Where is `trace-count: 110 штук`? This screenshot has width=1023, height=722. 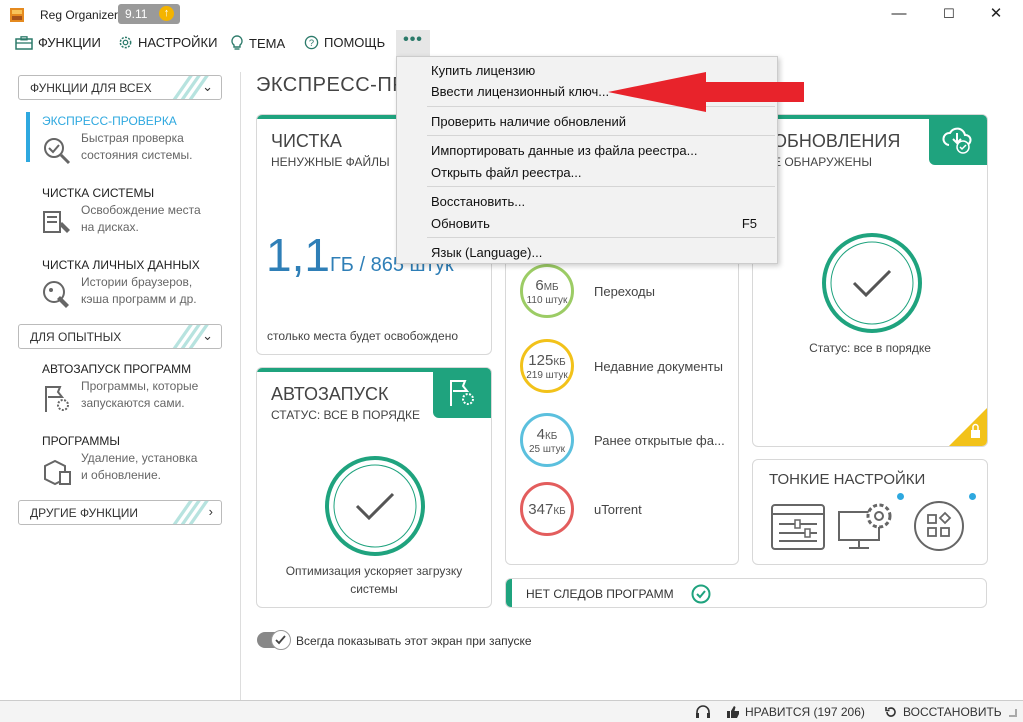
trace-count: 110 штук is located at coordinates (547, 300).